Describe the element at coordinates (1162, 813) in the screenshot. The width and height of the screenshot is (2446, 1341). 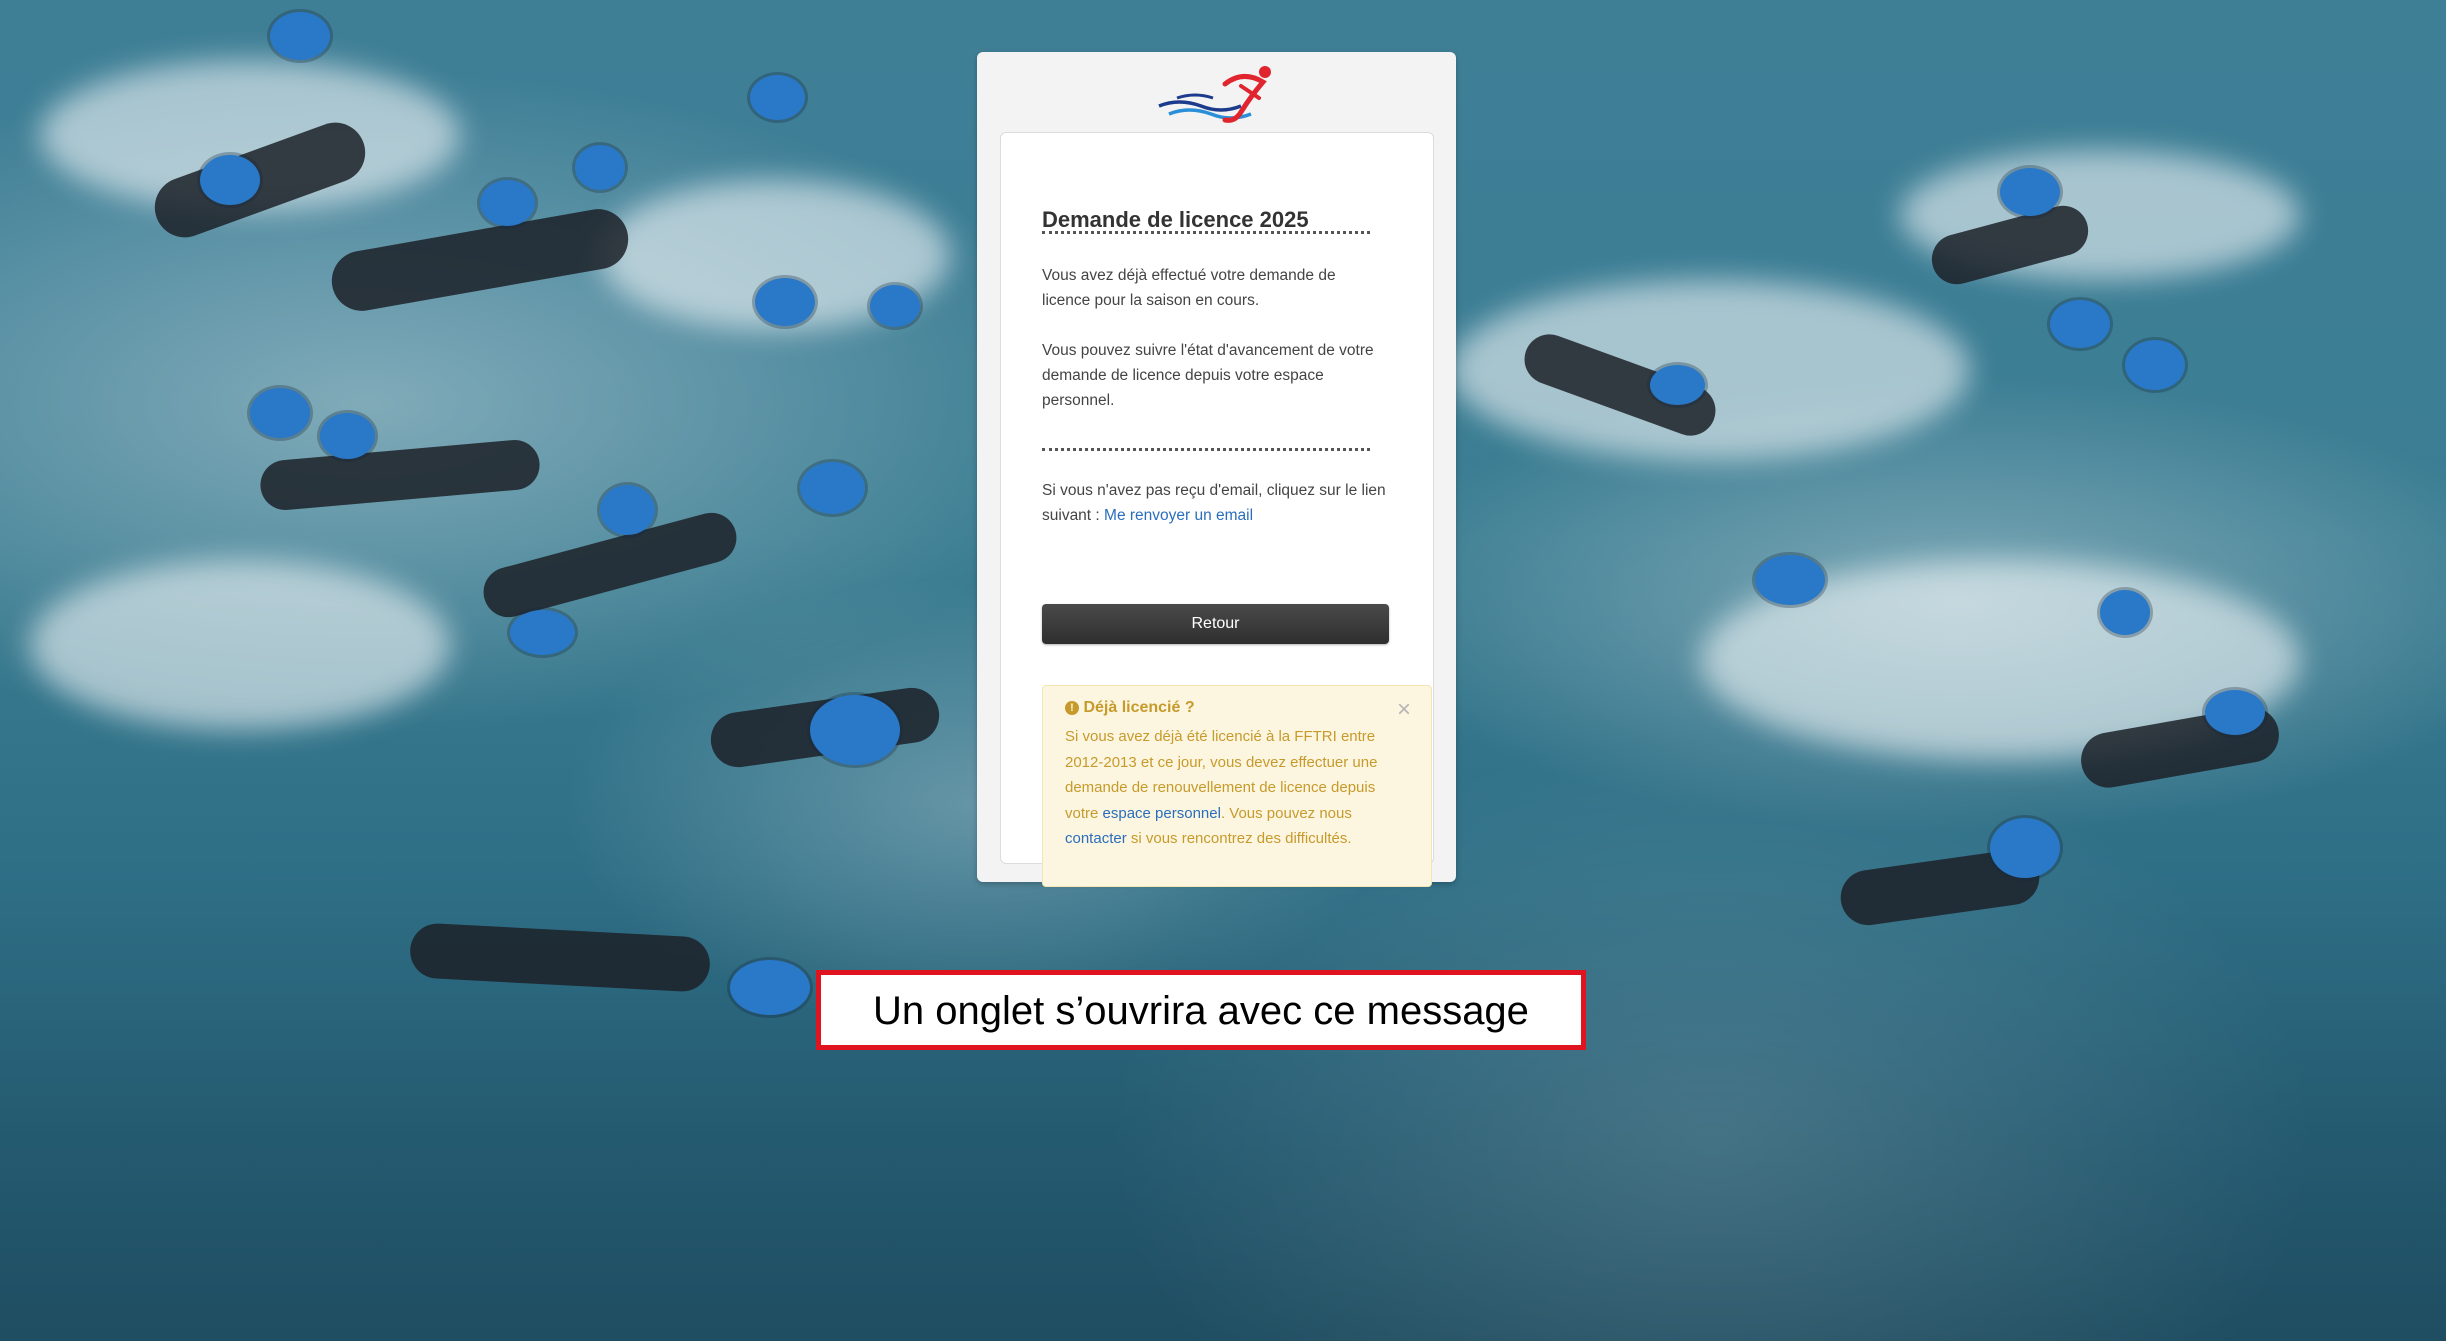
I see `personal-space-link: espace personnel` at that location.